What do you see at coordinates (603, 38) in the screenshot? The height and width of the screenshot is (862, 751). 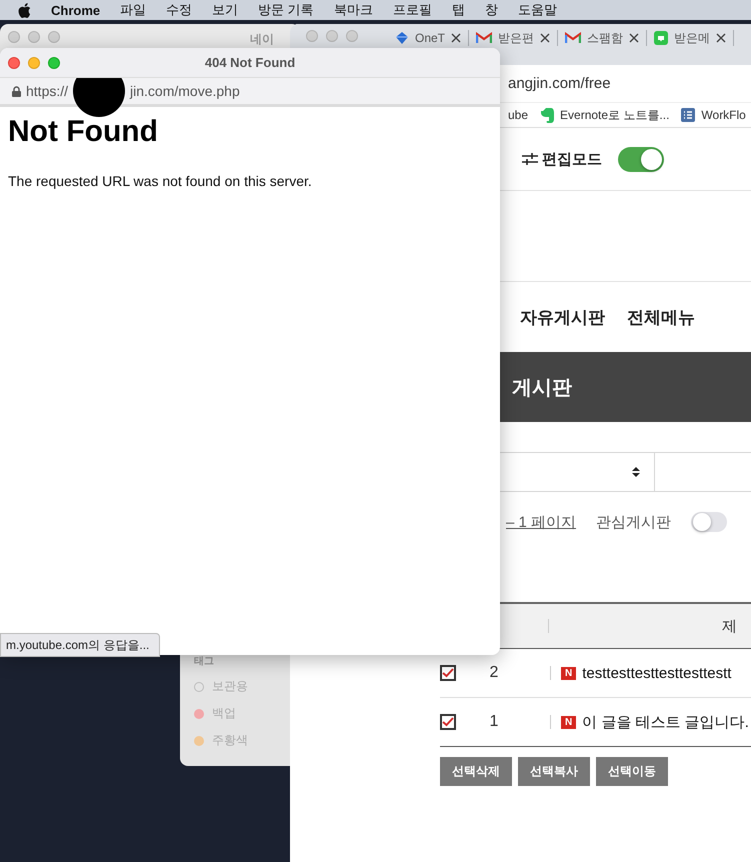 I see `browser-tab: 스팸함` at bounding box center [603, 38].